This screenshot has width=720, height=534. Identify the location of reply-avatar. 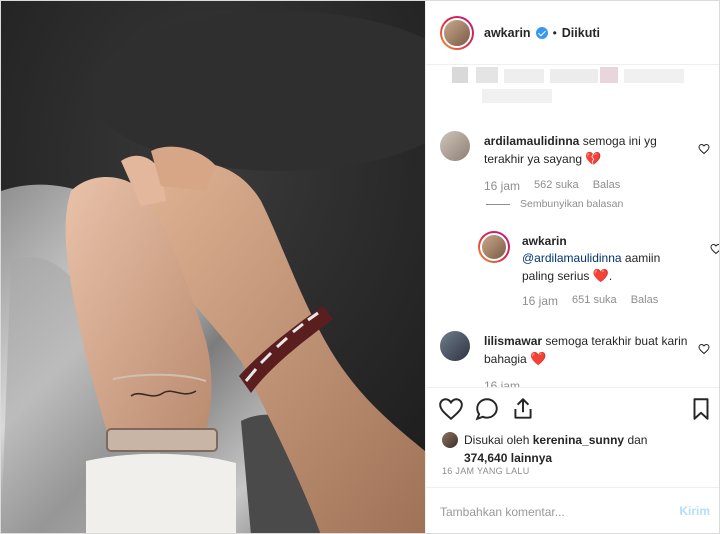
(494, 247).